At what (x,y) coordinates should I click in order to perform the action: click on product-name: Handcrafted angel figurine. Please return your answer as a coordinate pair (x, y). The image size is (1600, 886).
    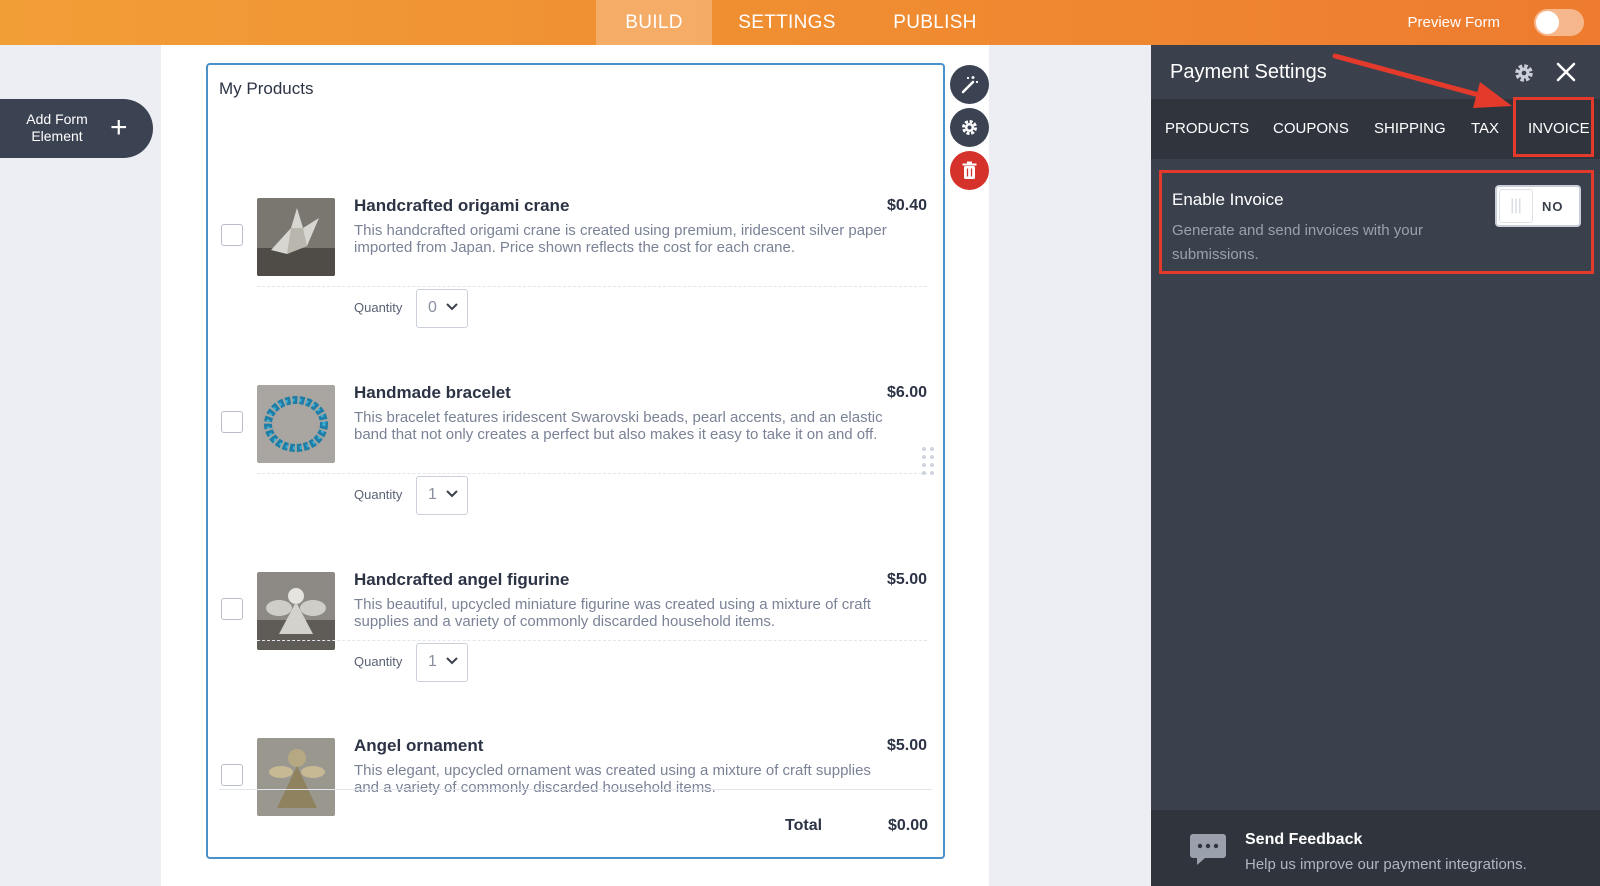
    Looking at the image, I should click on (462, 579).